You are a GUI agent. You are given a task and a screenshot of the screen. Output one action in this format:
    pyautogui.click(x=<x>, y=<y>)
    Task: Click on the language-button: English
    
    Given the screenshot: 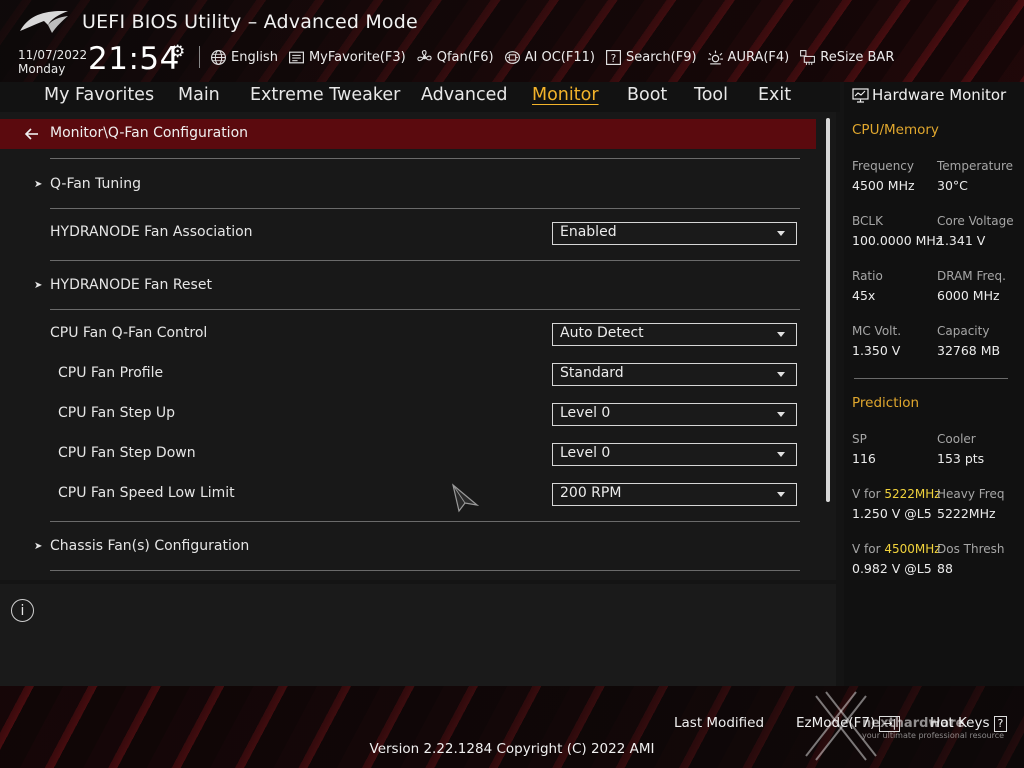 What is the action you would take?
    pyautogui.click(x=244, y=57)
    